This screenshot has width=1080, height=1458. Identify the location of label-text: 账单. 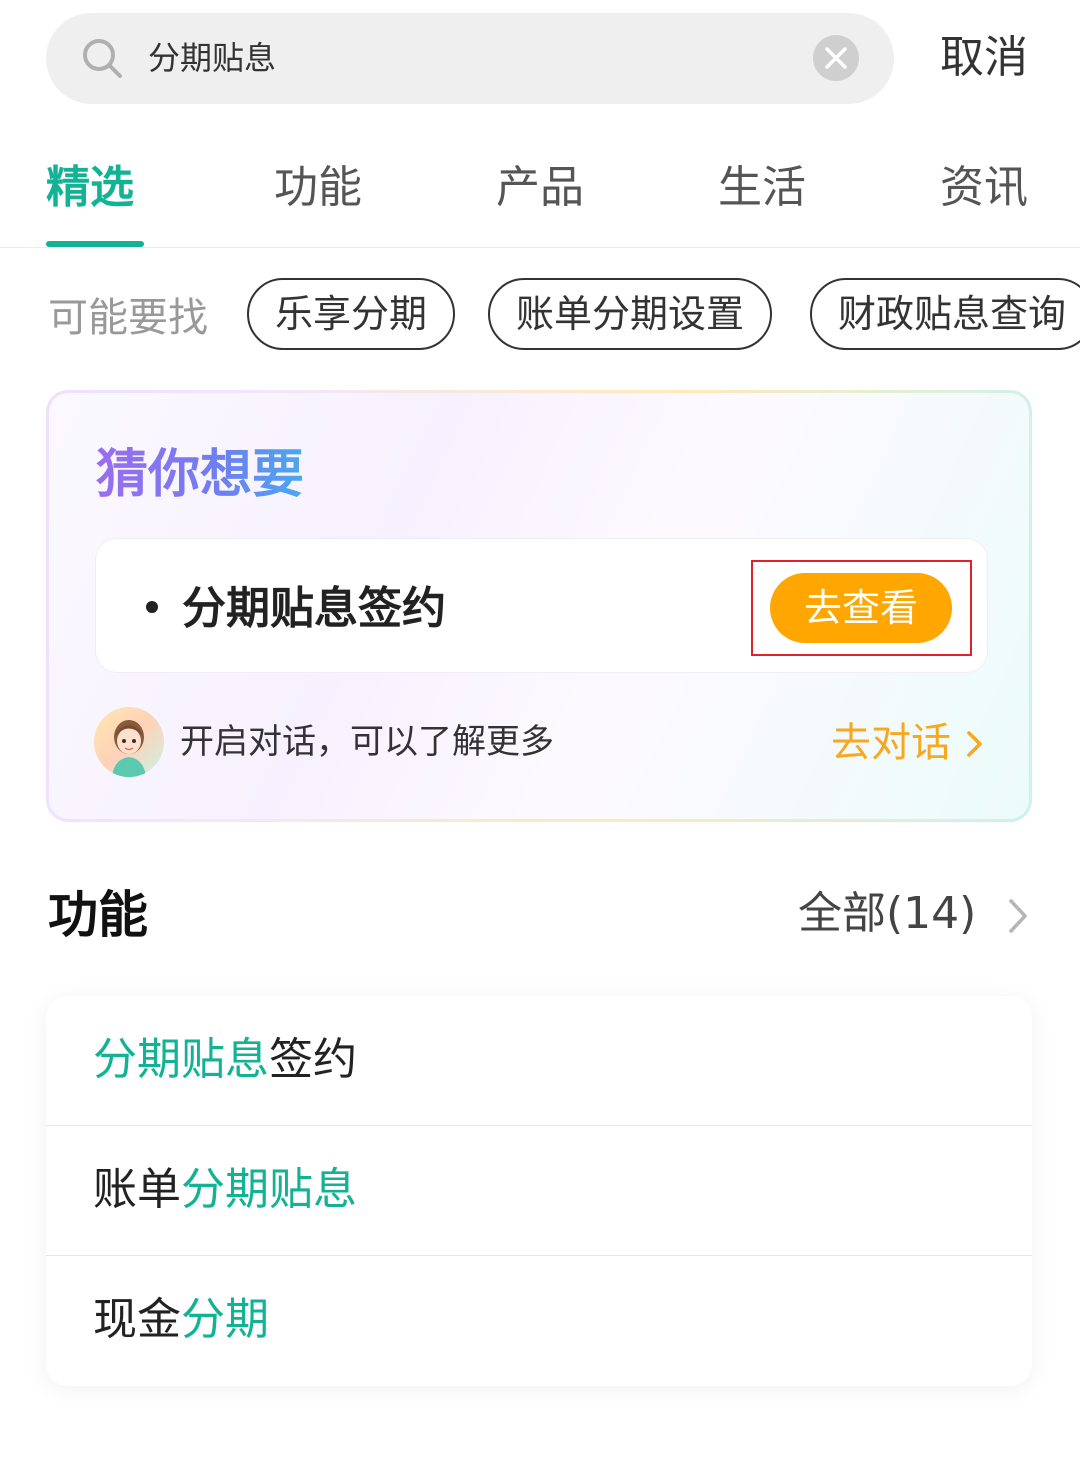
(137, 1189).